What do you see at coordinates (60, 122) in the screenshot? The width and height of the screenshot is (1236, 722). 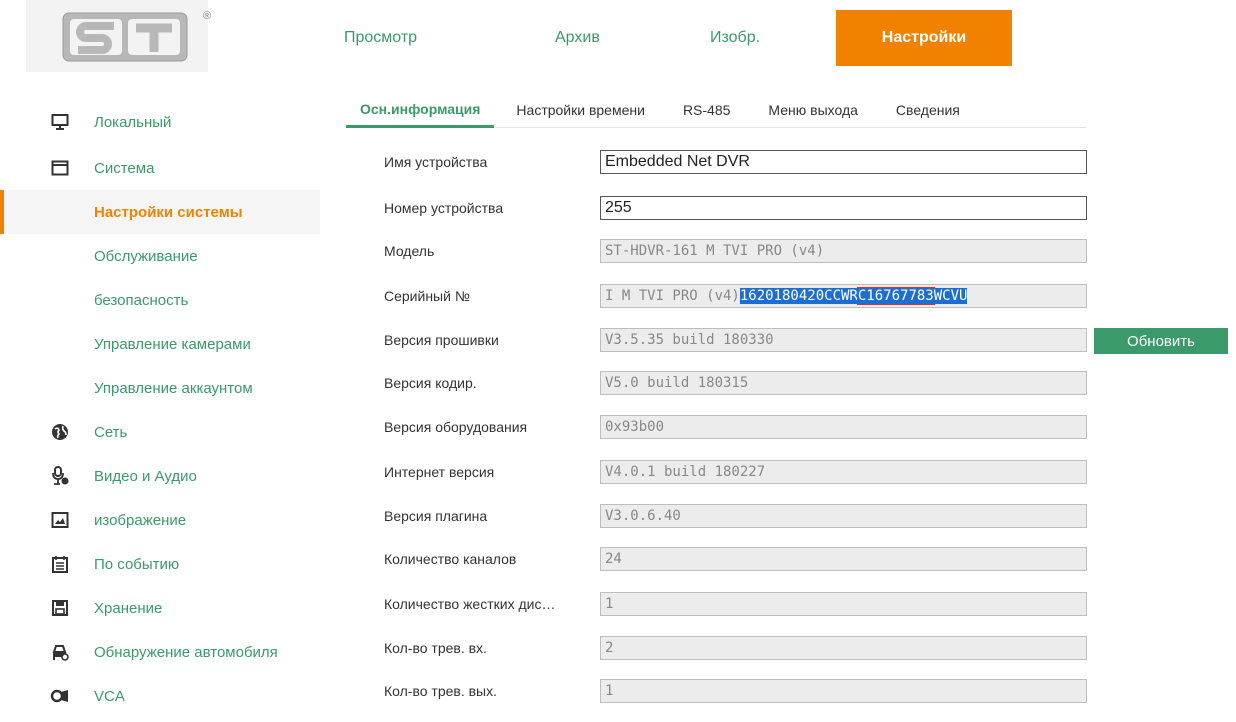 I see `monitor-icon` at bounding box center [60, 122].